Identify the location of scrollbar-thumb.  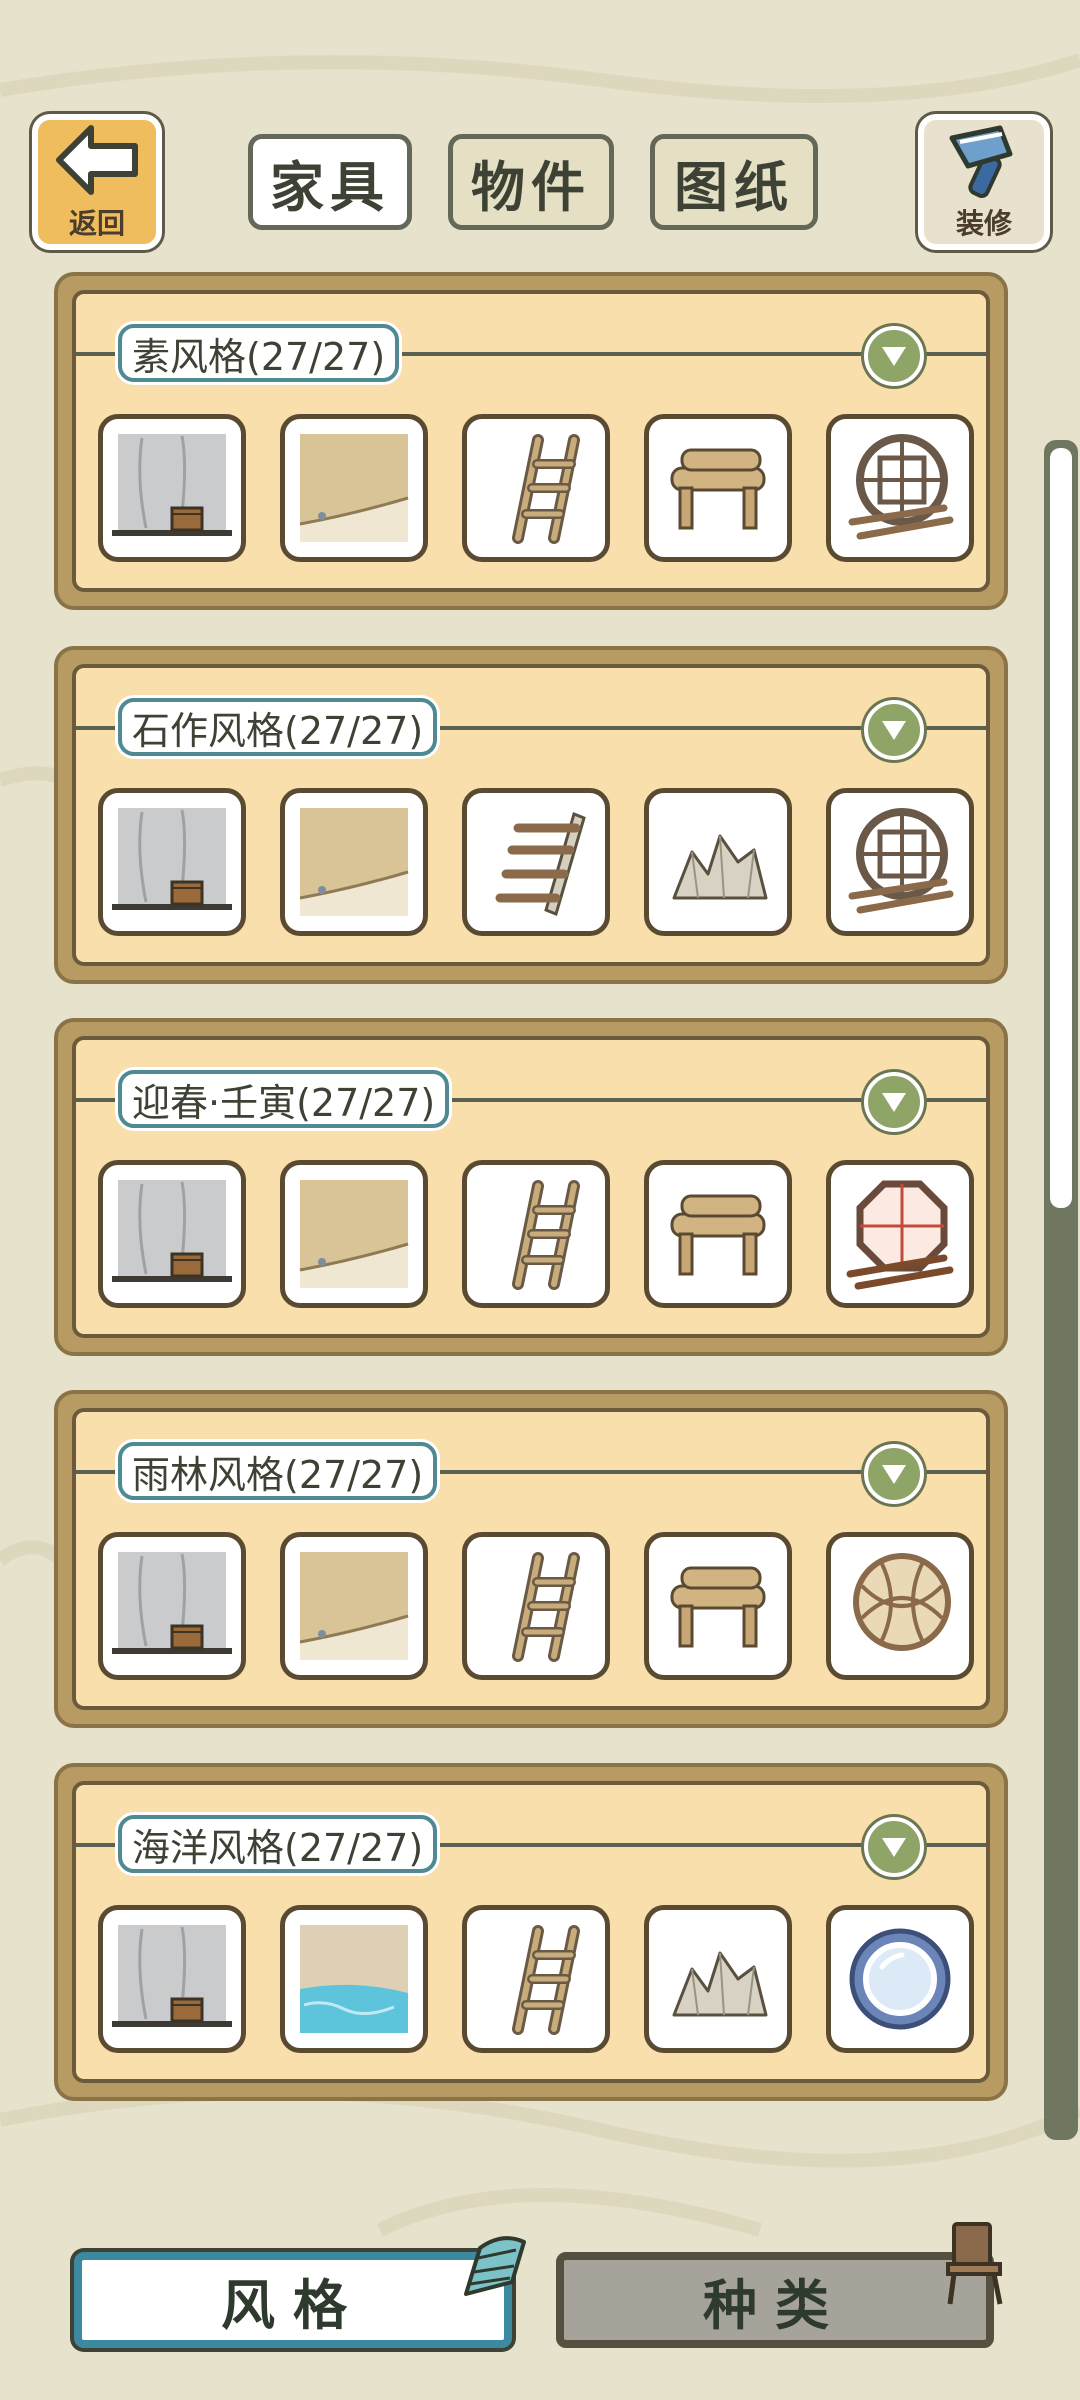
(1061, 828).